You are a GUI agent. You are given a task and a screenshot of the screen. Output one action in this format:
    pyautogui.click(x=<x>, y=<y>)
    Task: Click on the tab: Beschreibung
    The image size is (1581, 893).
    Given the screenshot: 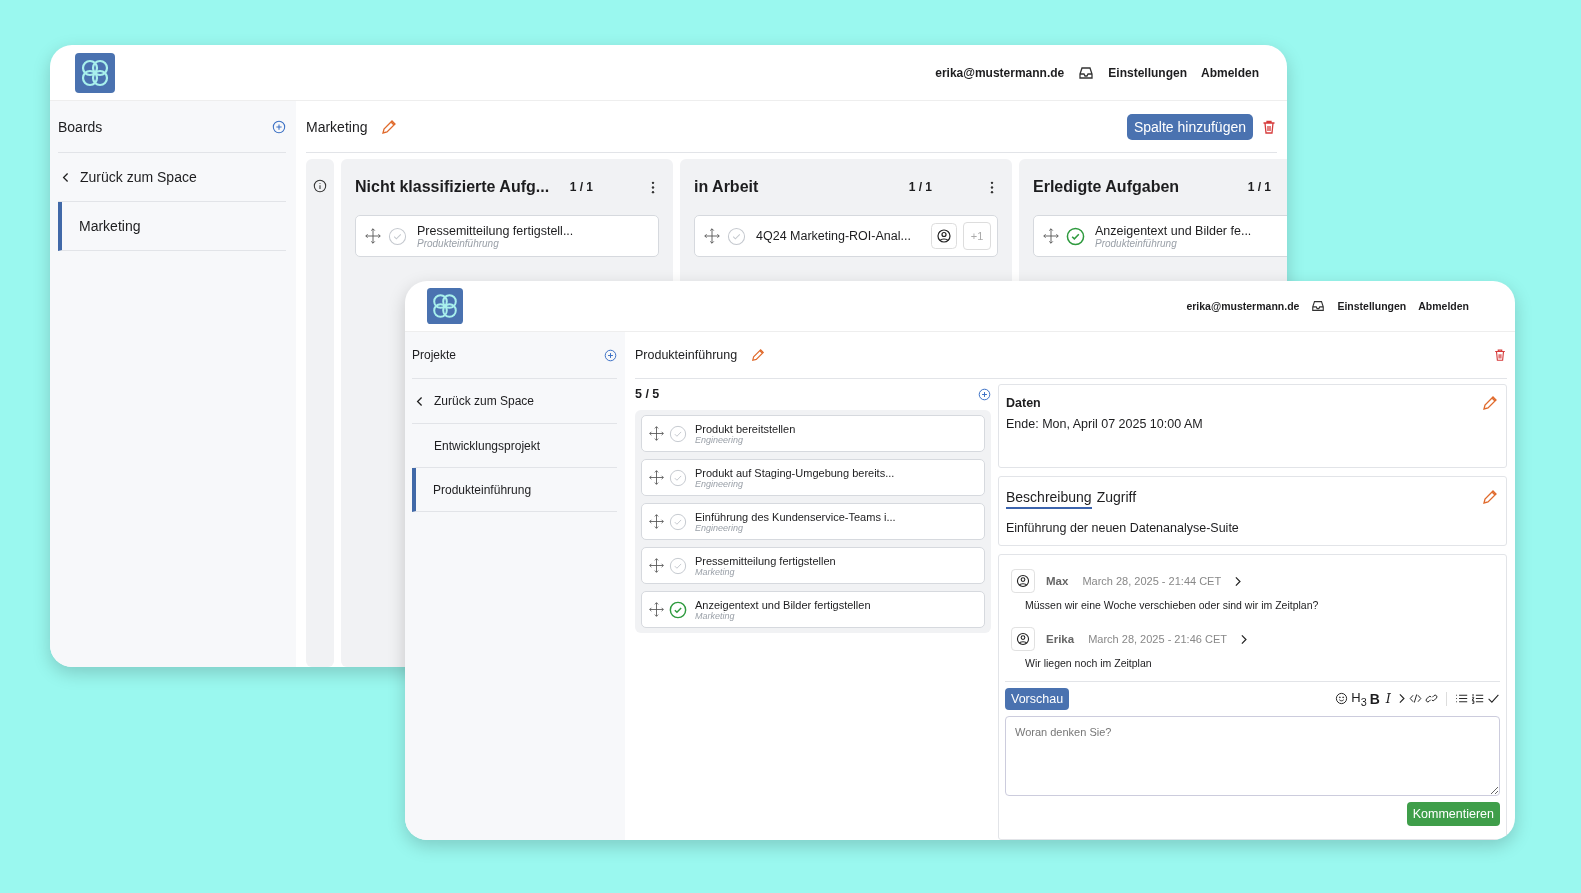 What is the action you would take?
    pyautogui.click(x=1049, y=497)
    